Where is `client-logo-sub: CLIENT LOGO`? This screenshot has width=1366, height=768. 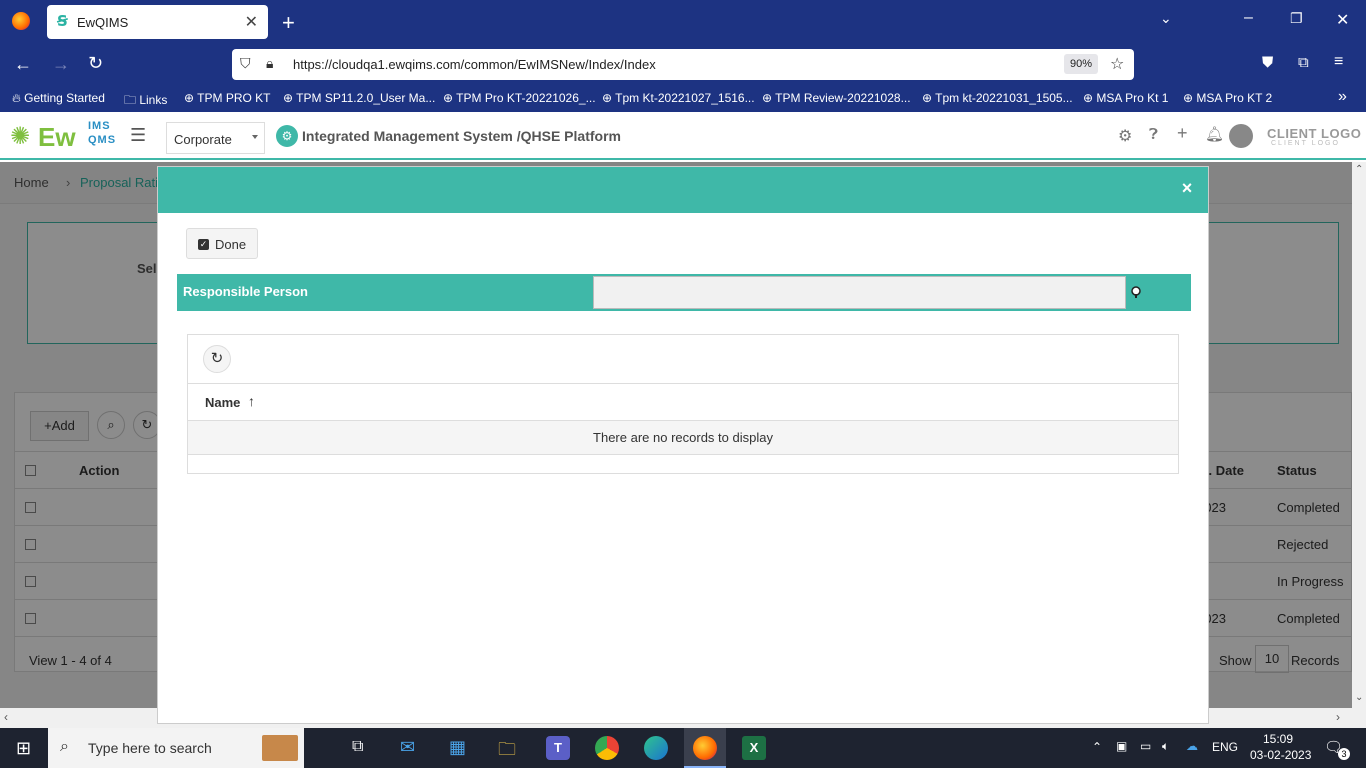 client-logo-sub: CLIENT LOGO is located at coordinates (1305, 143).